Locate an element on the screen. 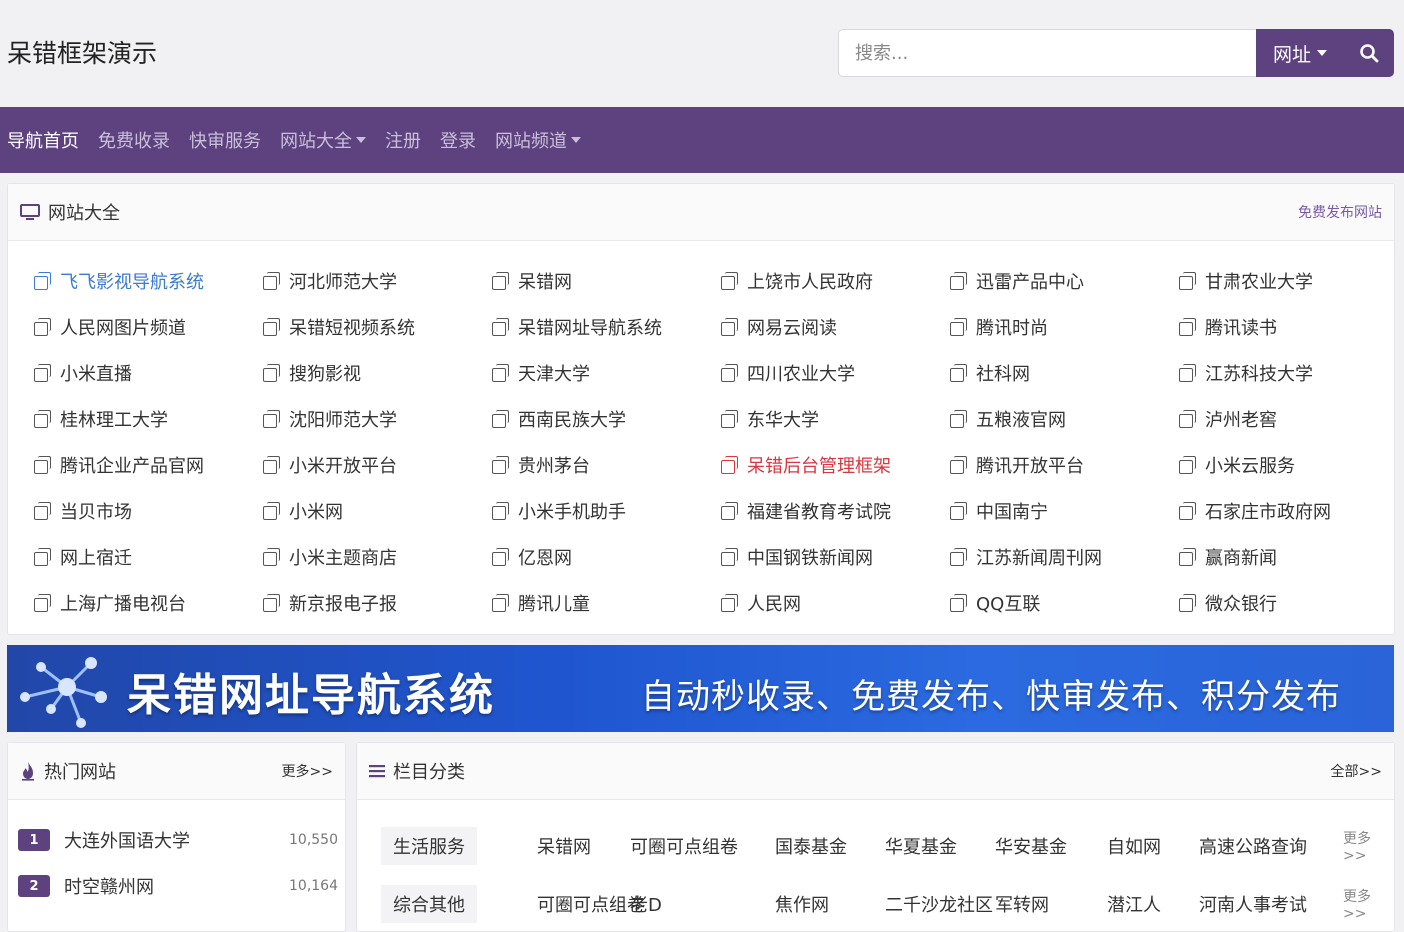  site-link: 小米直播 is located at coordinates (83, 373).